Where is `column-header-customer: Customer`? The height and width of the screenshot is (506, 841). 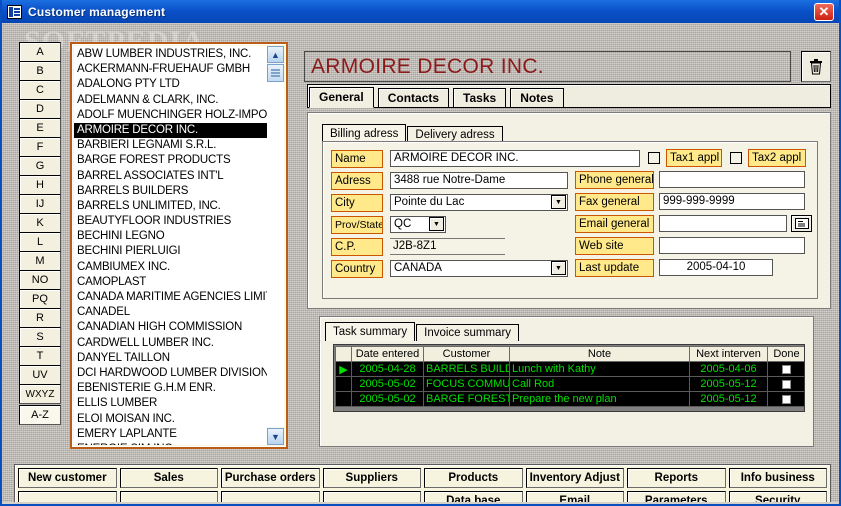
column-header-customer: Customer is located at coordinates (466, 354).